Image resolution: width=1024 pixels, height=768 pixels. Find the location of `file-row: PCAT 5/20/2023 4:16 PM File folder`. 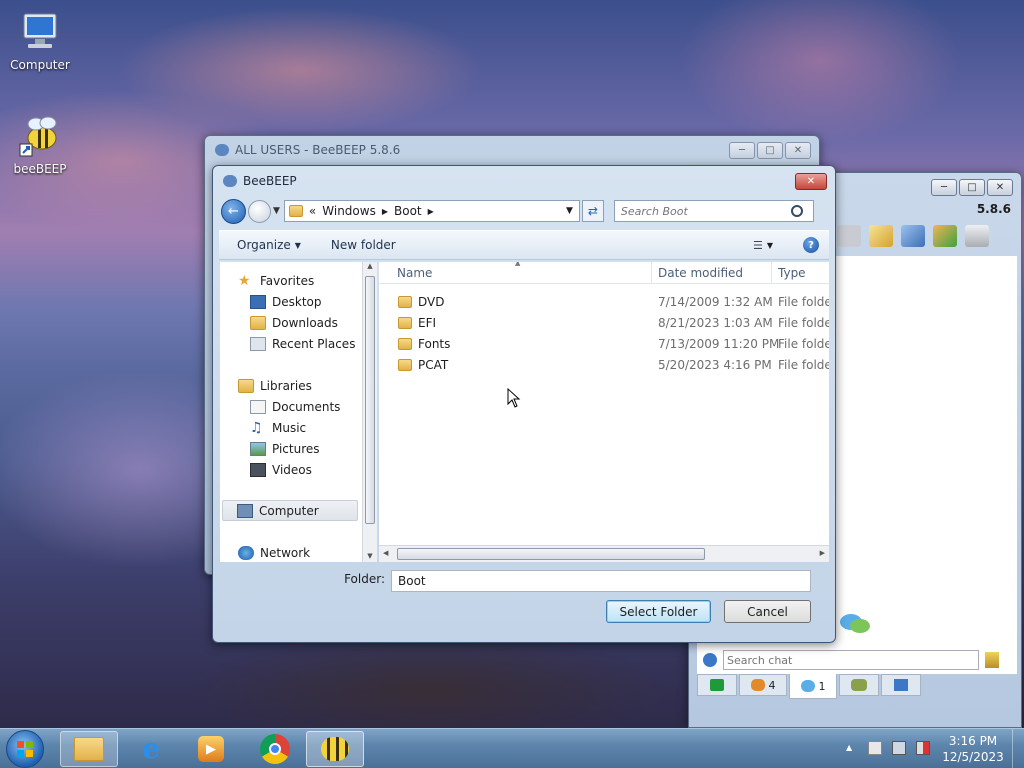

file-row: PCAT 5/20/2023 4:16 PM File folder is located at coordinates (604, 365).